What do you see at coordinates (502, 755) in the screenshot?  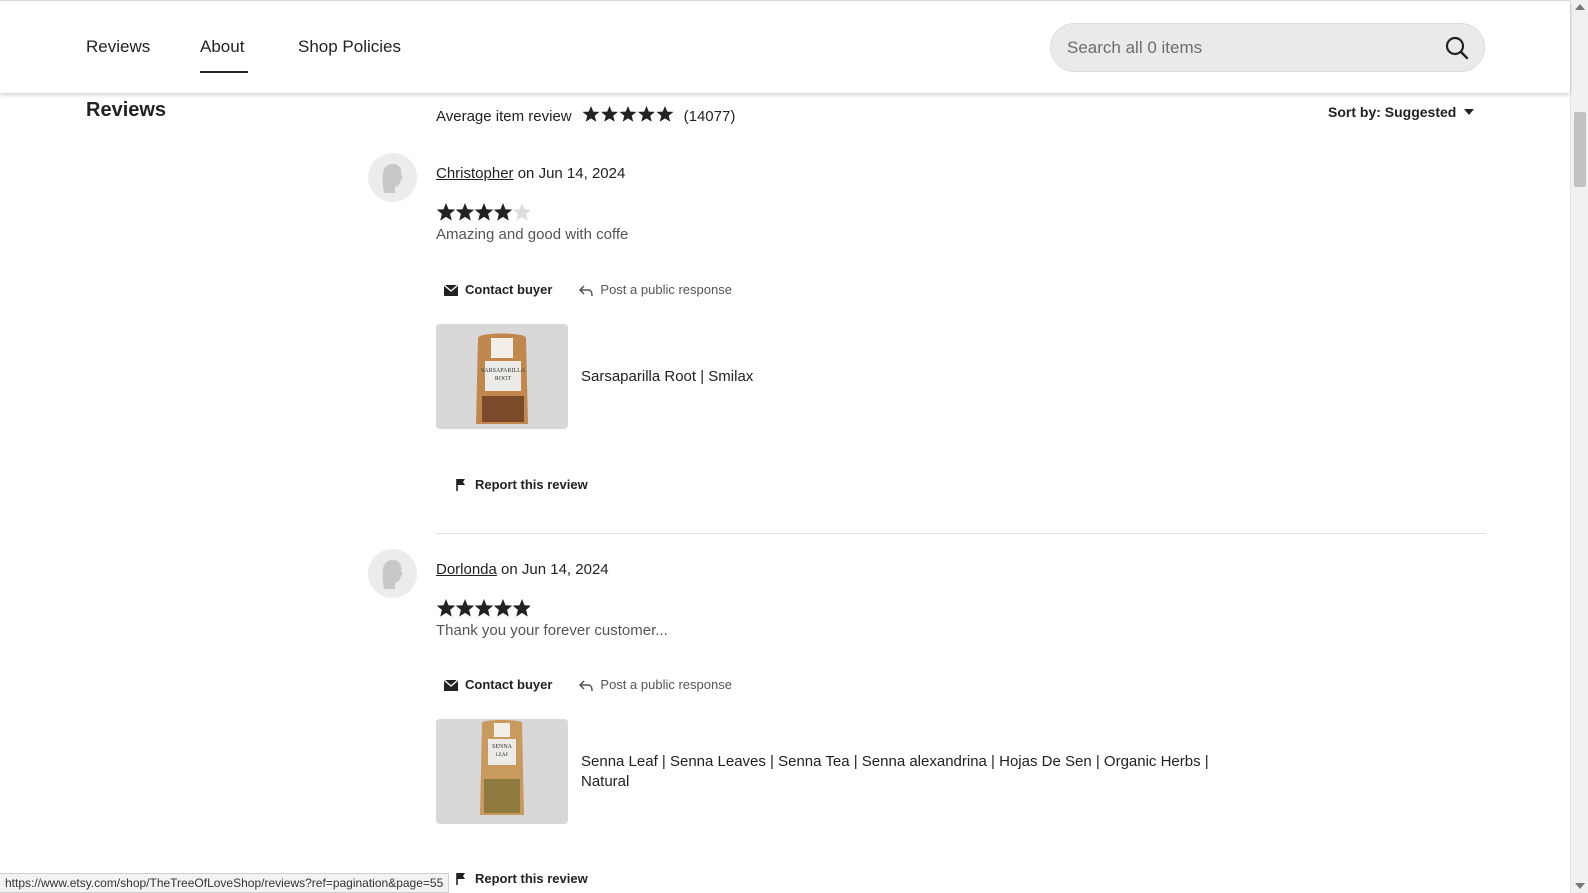 I see `product-label-text-2: LEAF` at bounding box center [502, 755].